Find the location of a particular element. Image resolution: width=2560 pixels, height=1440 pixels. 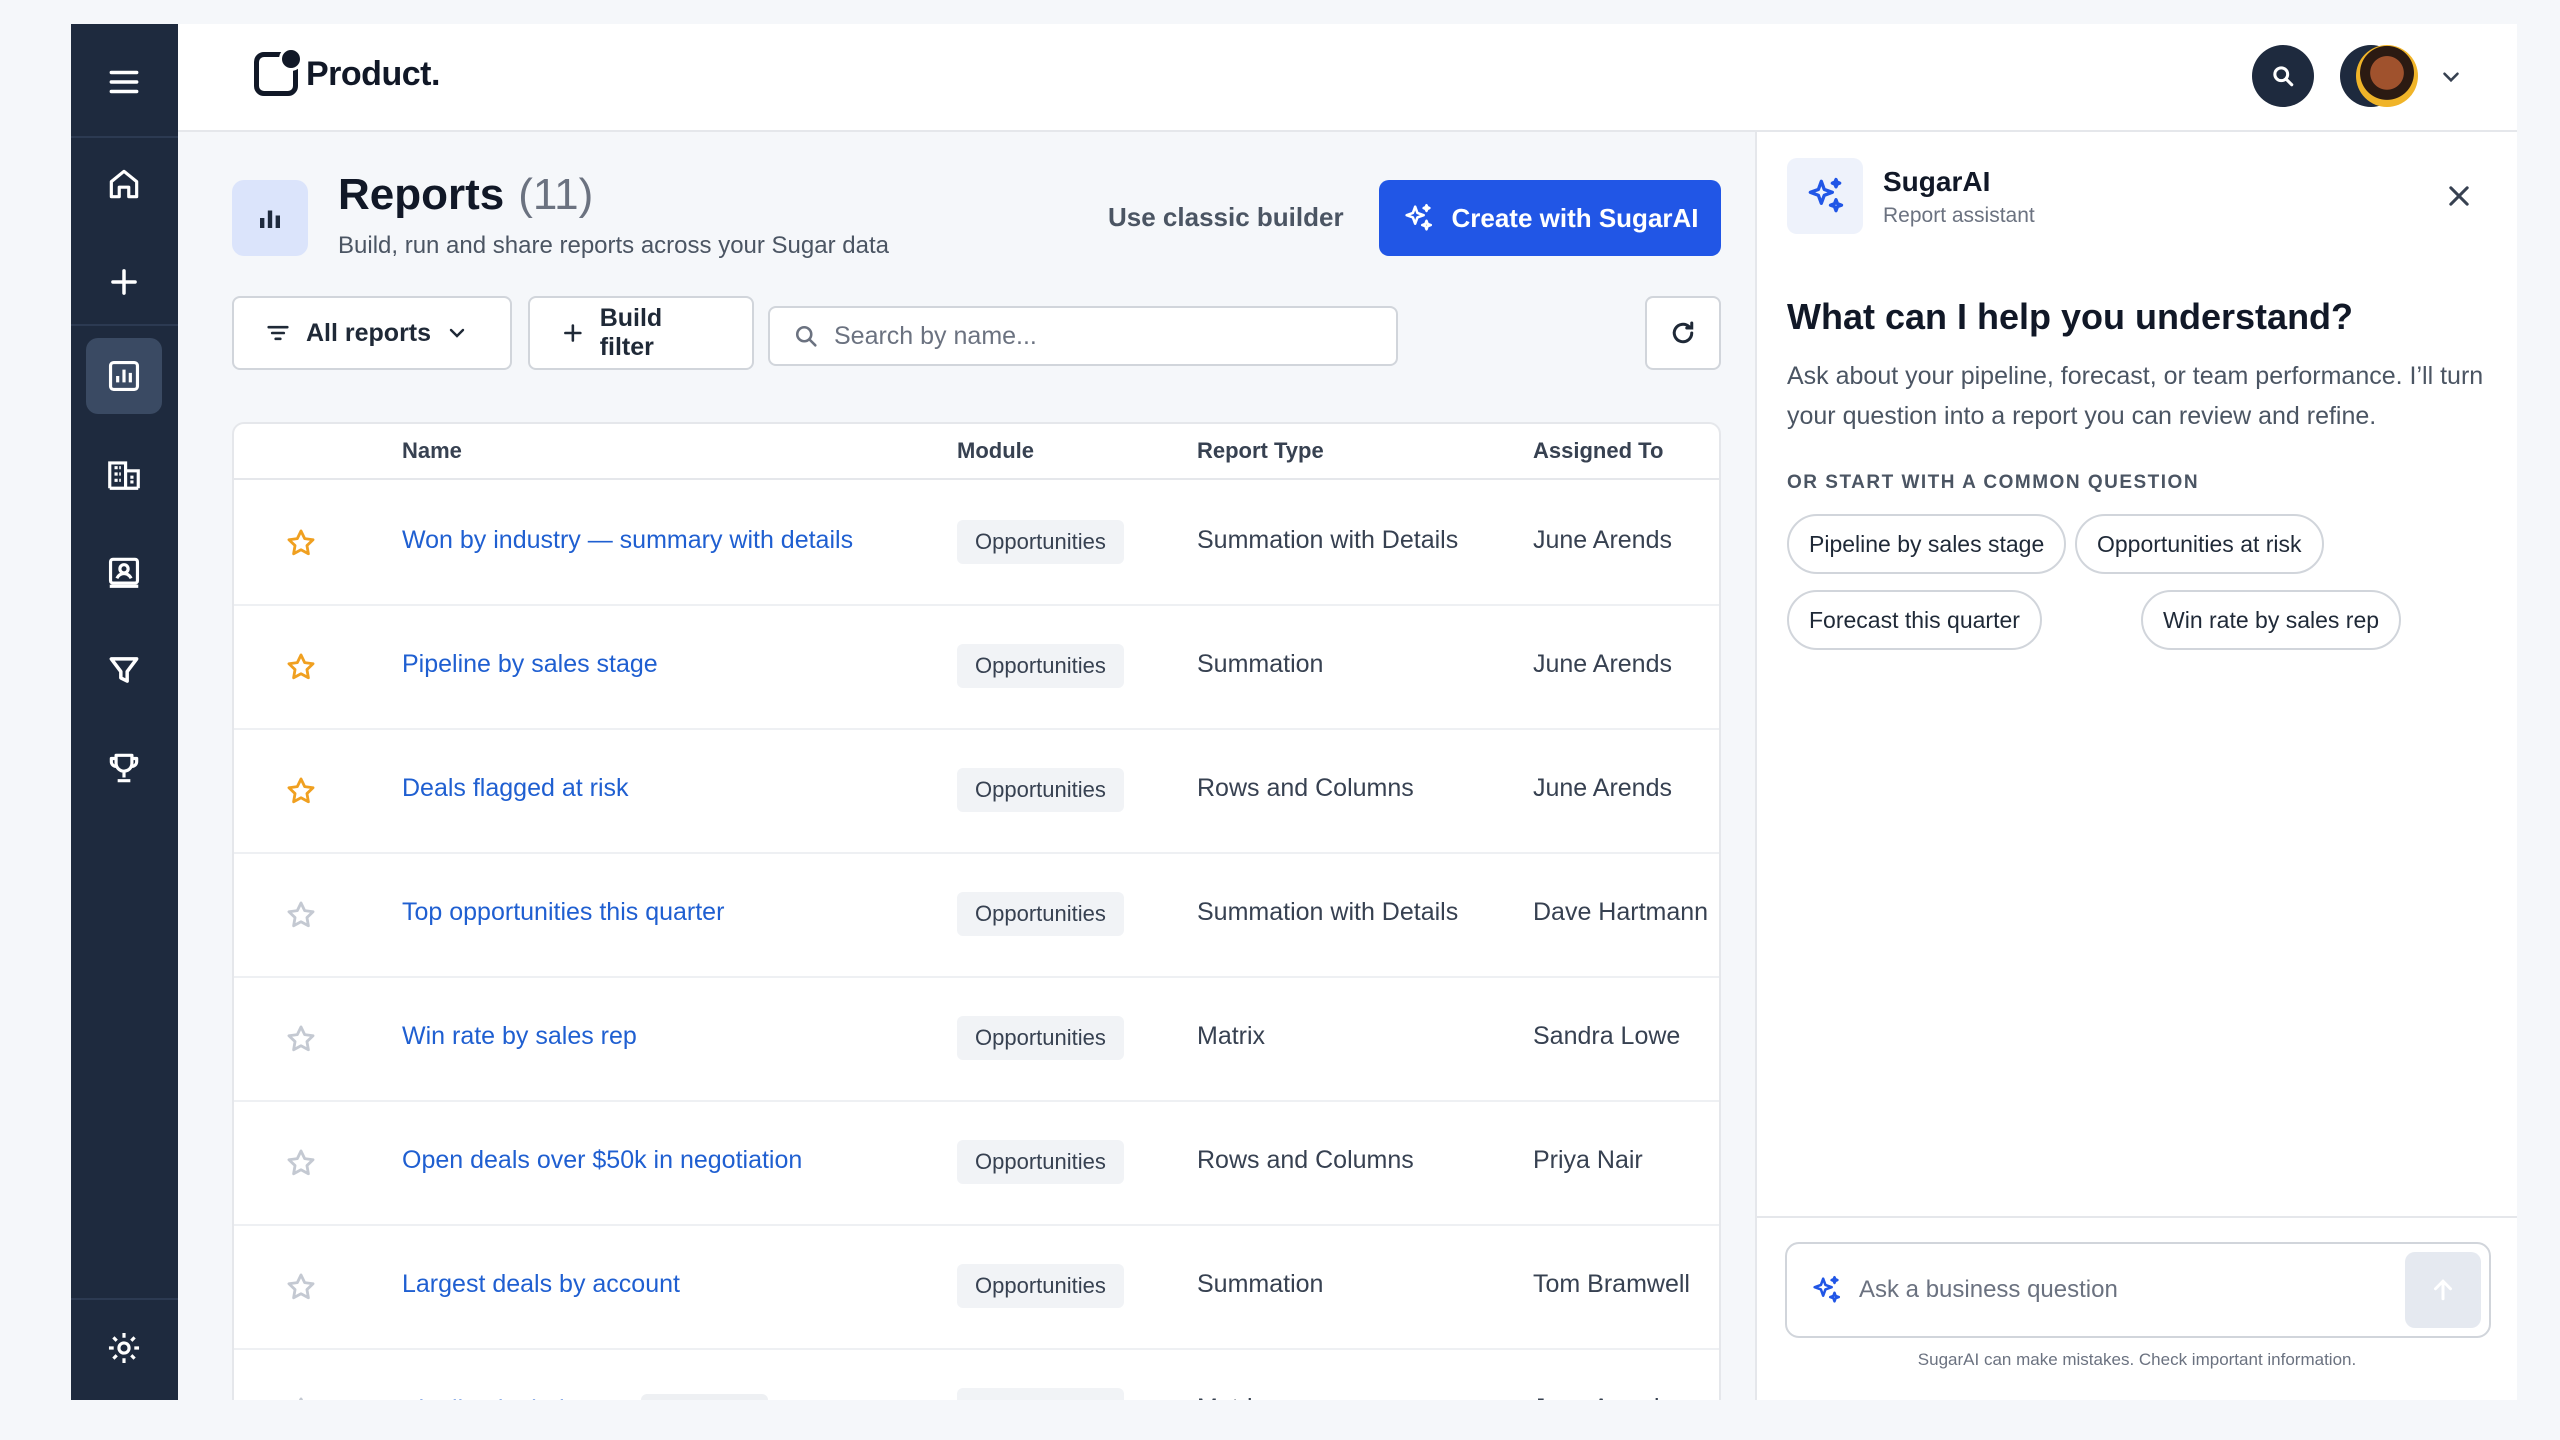

column-header-module: Module is located at coordinates (995, 451).